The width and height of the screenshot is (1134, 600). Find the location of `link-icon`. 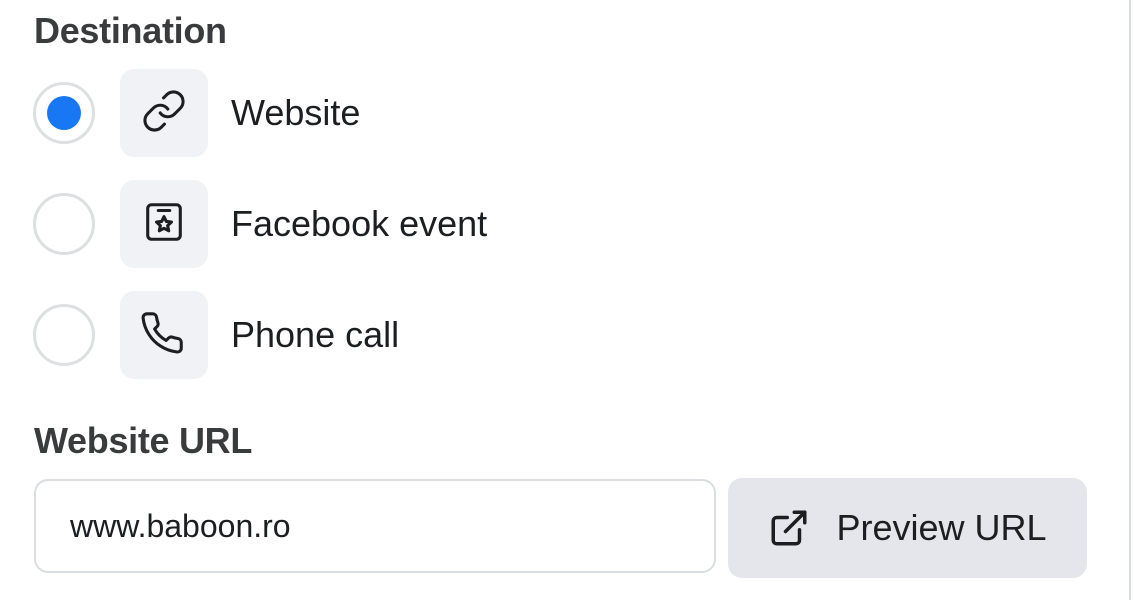

link-icon is located at coordinates (164, 113).